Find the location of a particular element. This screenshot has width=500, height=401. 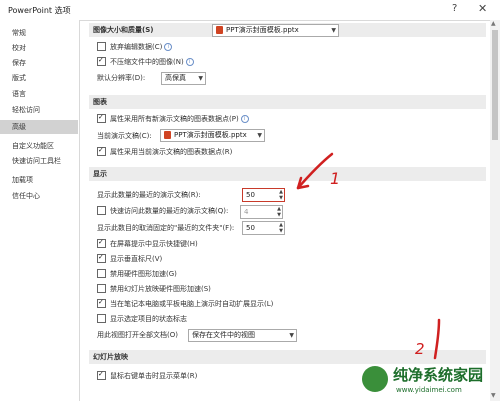

scroll-up-icon: ▲ is located at coordinates (493, 23).